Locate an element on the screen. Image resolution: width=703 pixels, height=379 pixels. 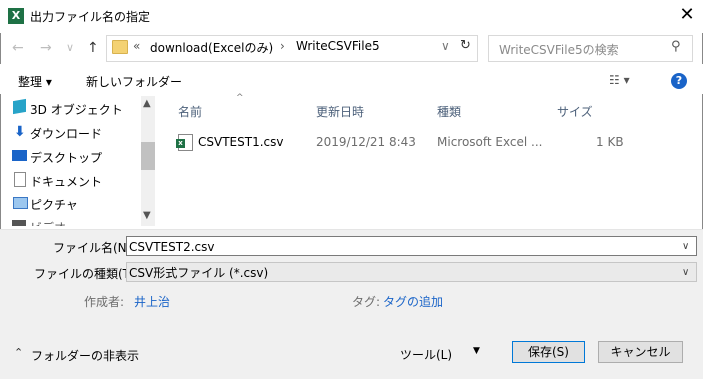
sidebar-item-videos: ビデオ is located at coordinates (48, 222).